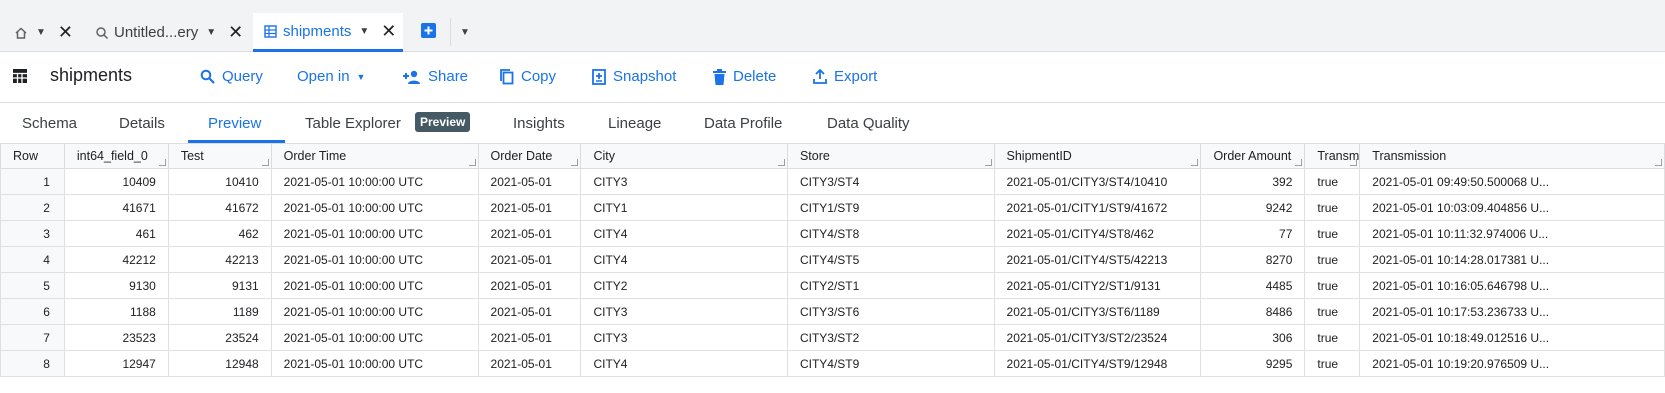  I want to click on column-header: Order Amount, so click(1253, 156).